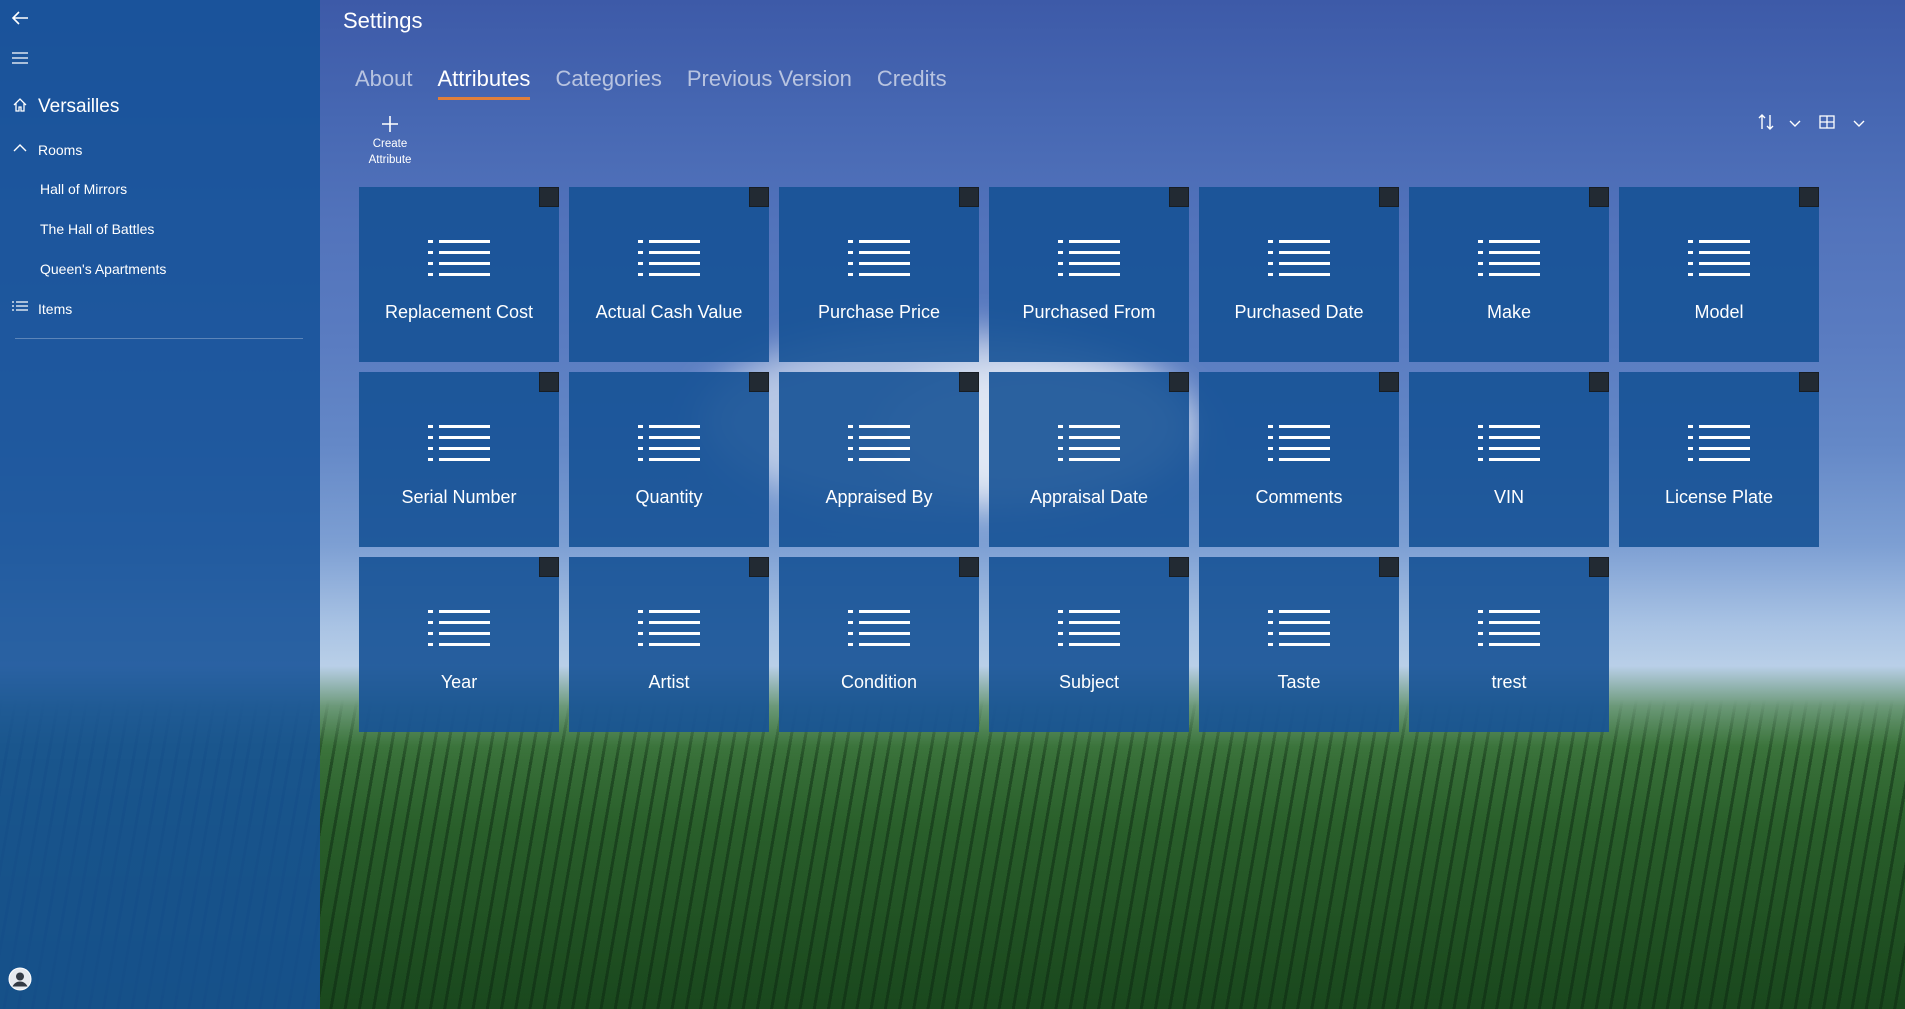 Image resolution: width=1905 pixels, height=1009 pixels. What do you see at coordinates (459, 312) in the screenshot?
I see `attribute-tile-label: Replacement Cost` at bounding box center [459, 312].